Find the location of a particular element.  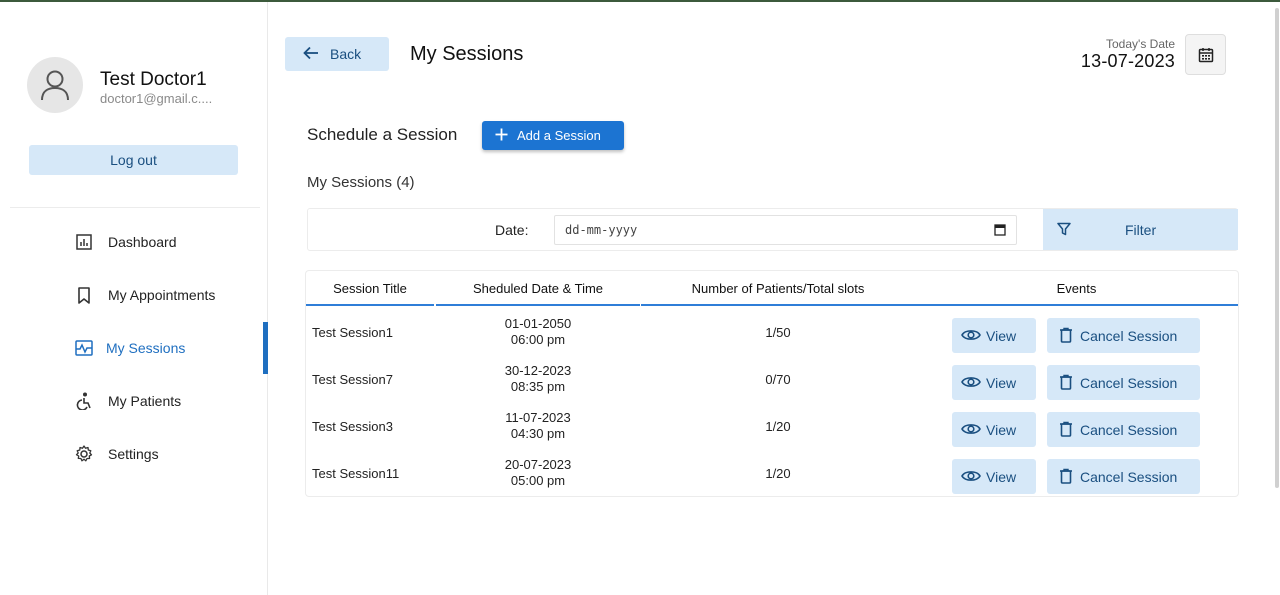

session-datetime: 11-07-2023 04:30 pm is located at coordinates (538, 426).